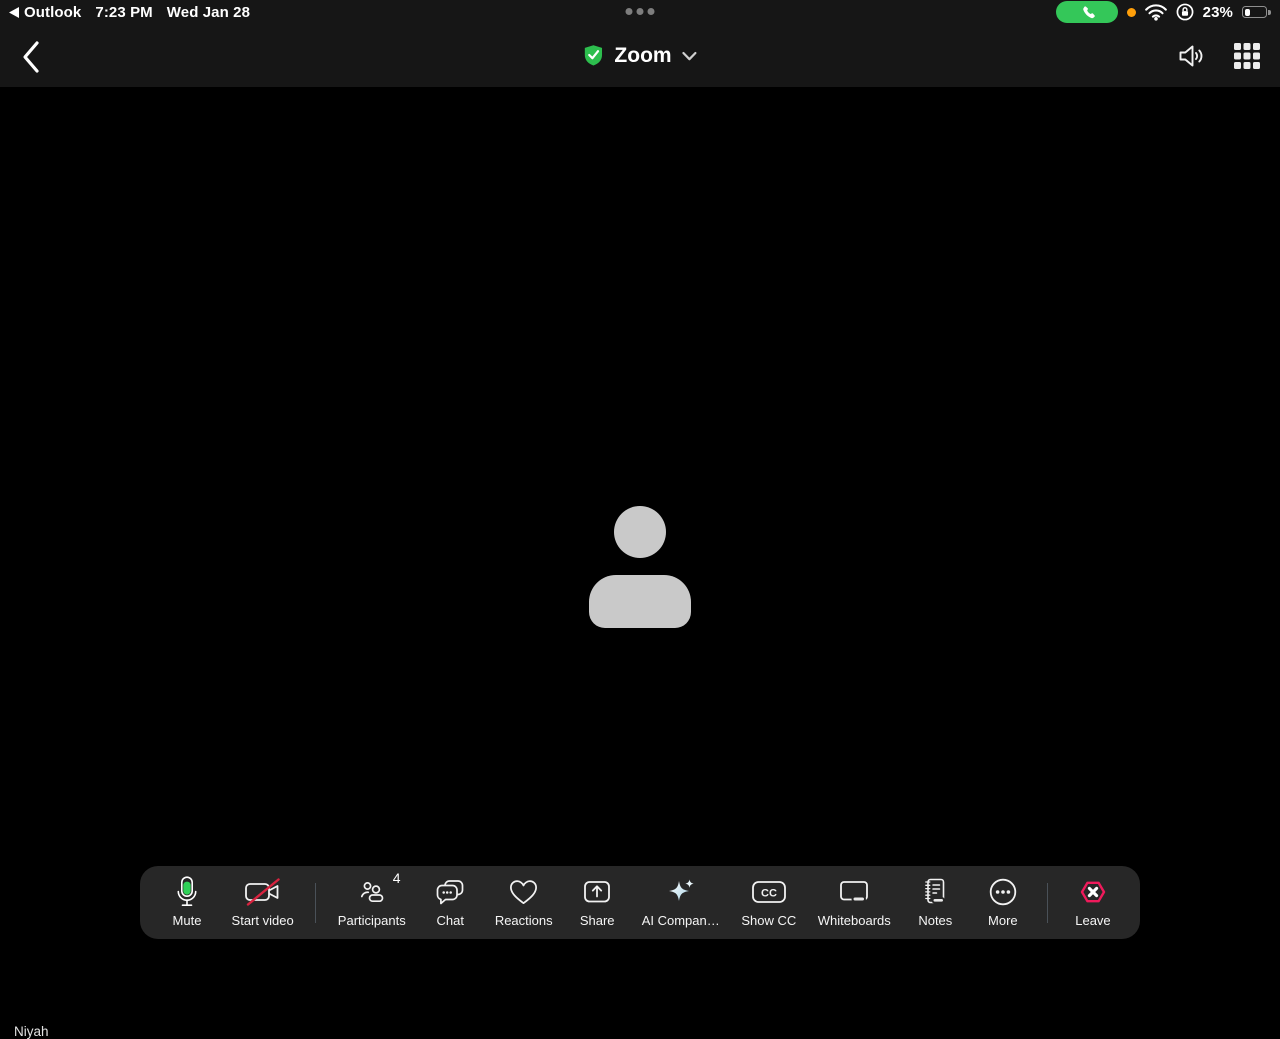 This screenshot has height=1039, width=1280. I want to click on toolbar-label: Chat, so click(450, 920).